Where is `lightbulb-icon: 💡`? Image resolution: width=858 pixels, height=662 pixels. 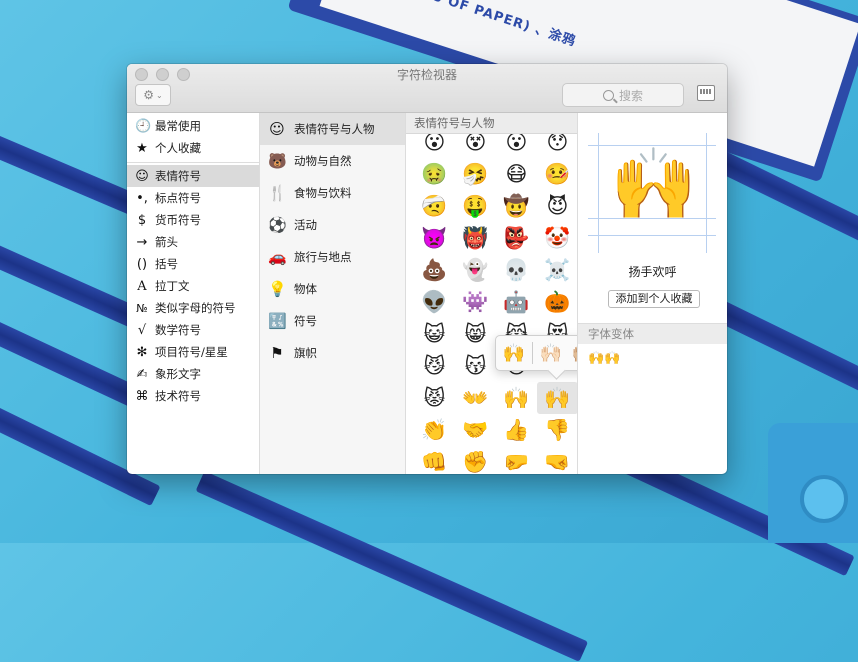
lightbulb-icon: 💡 is located at coordinates (277, 289).